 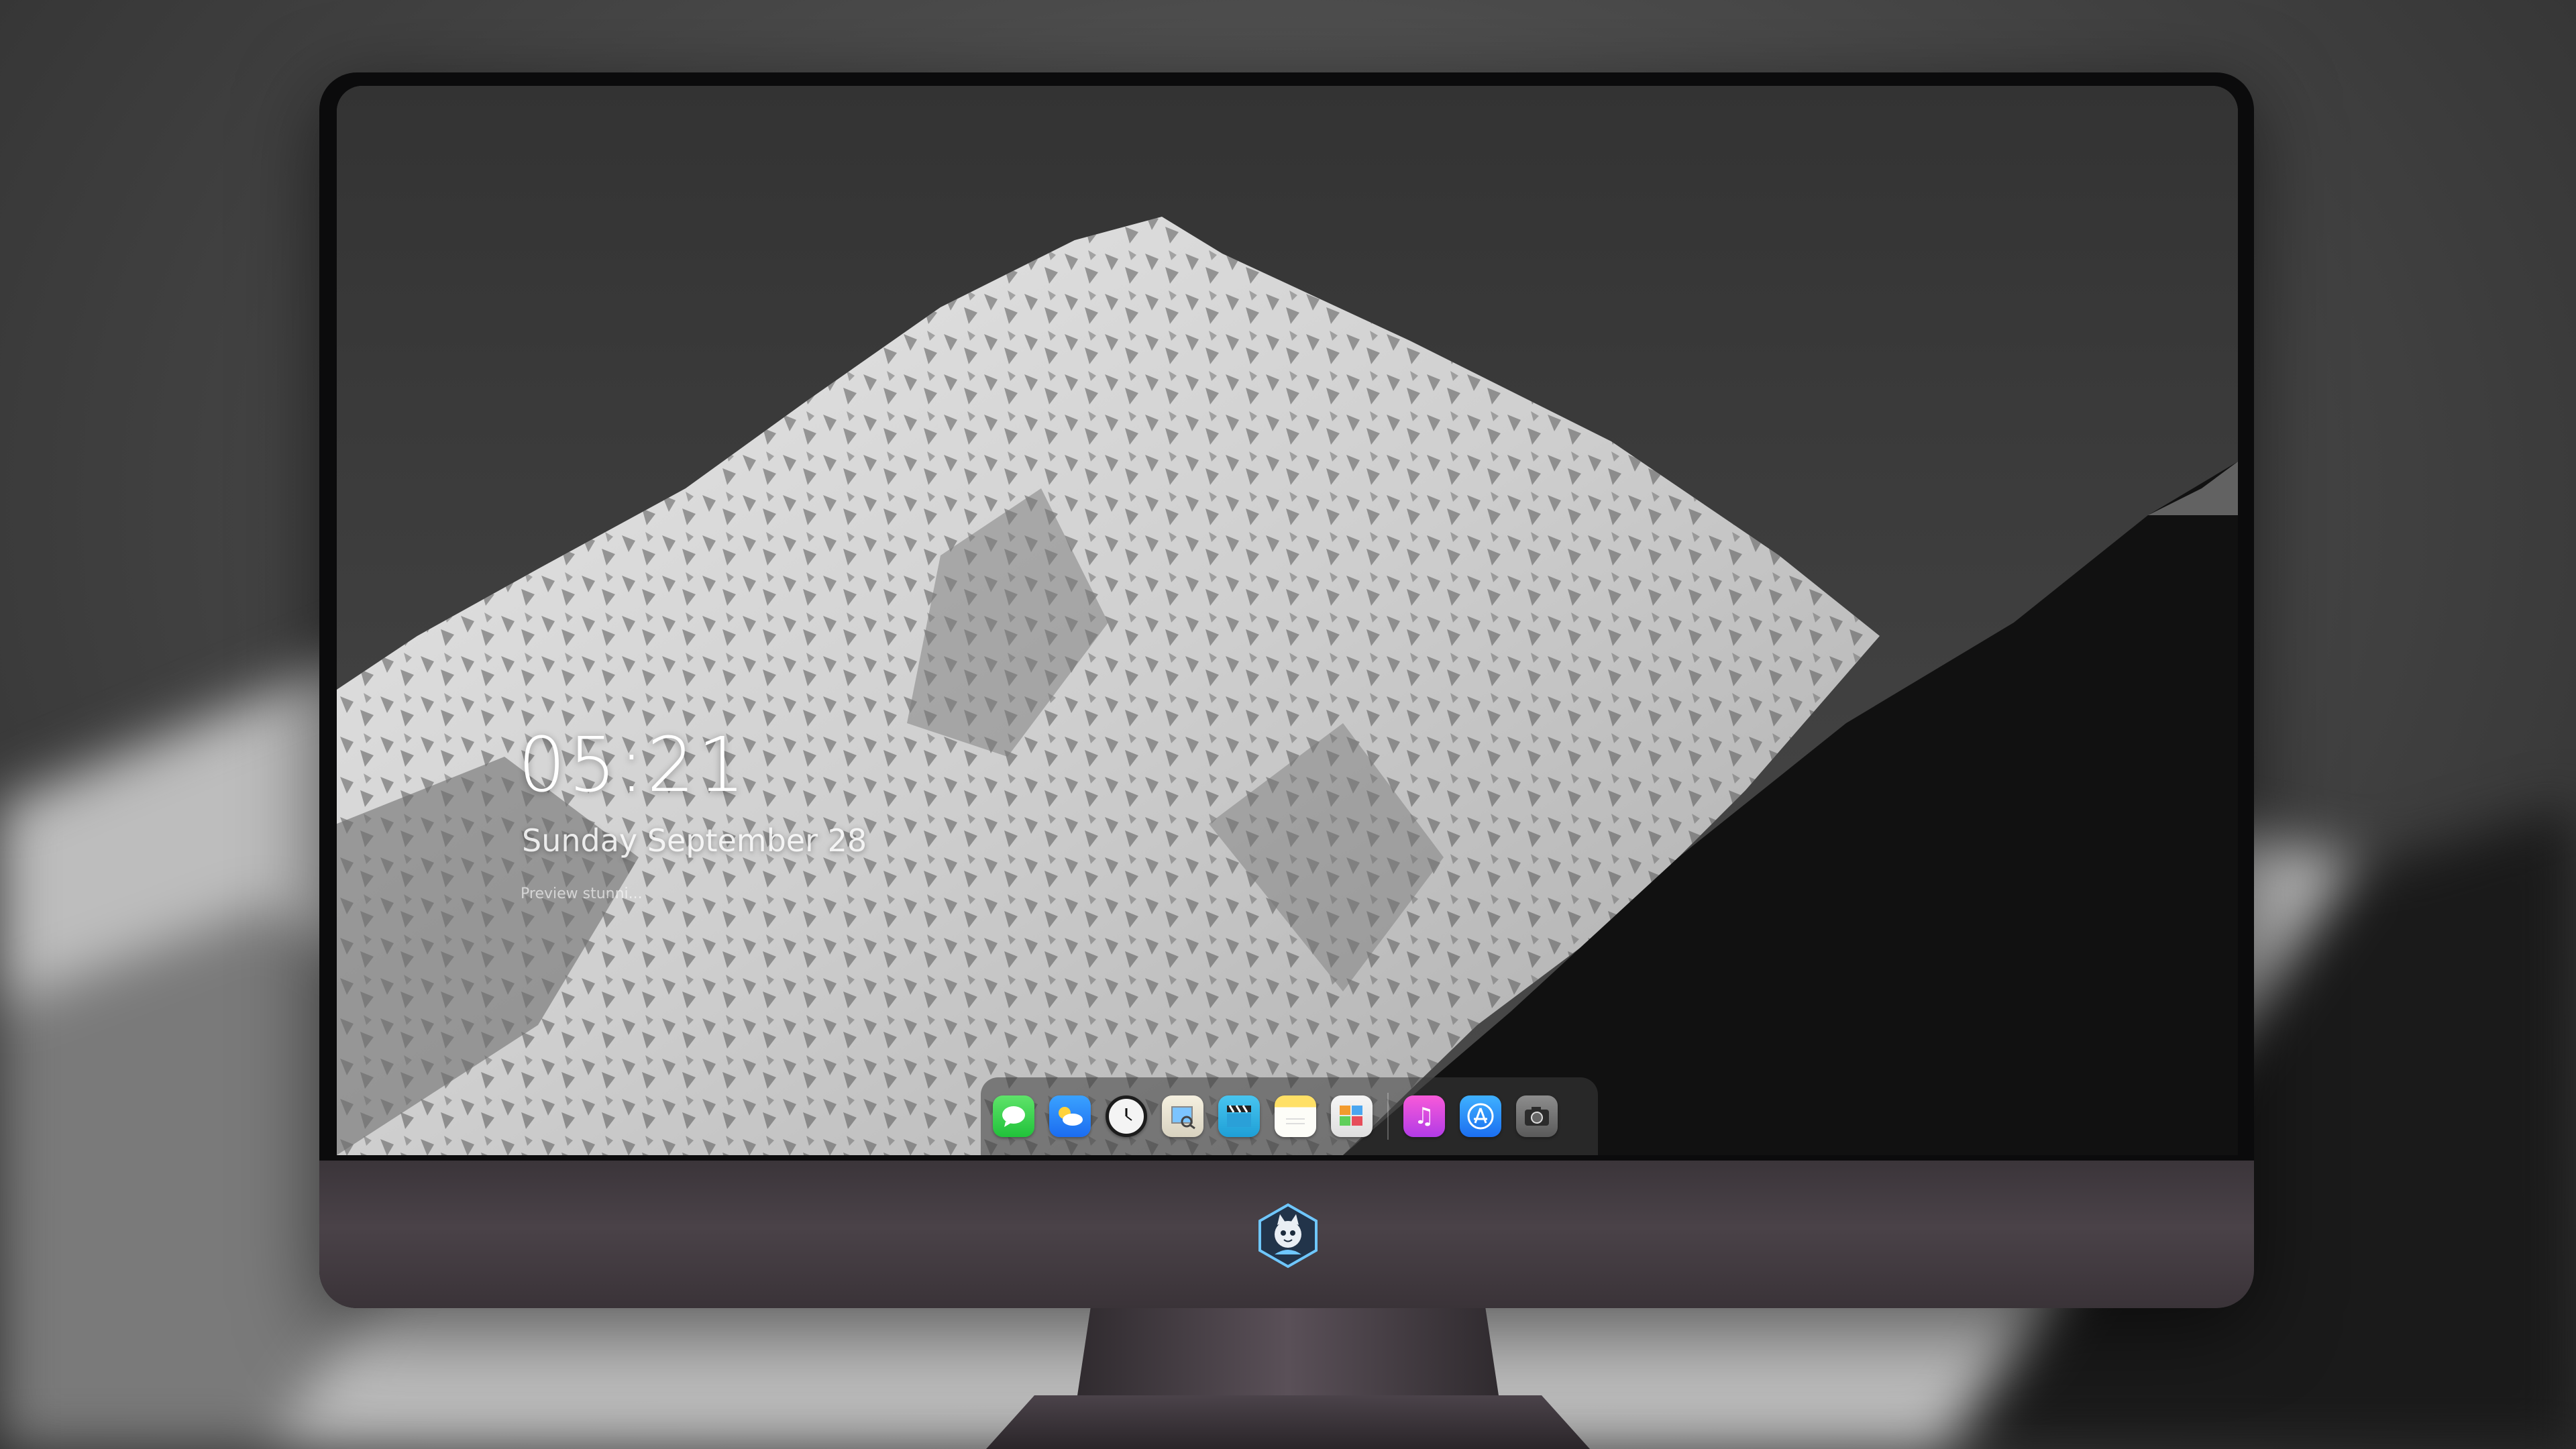 I want to click on clapperboard-icon, so click(x=1239, y=1116).